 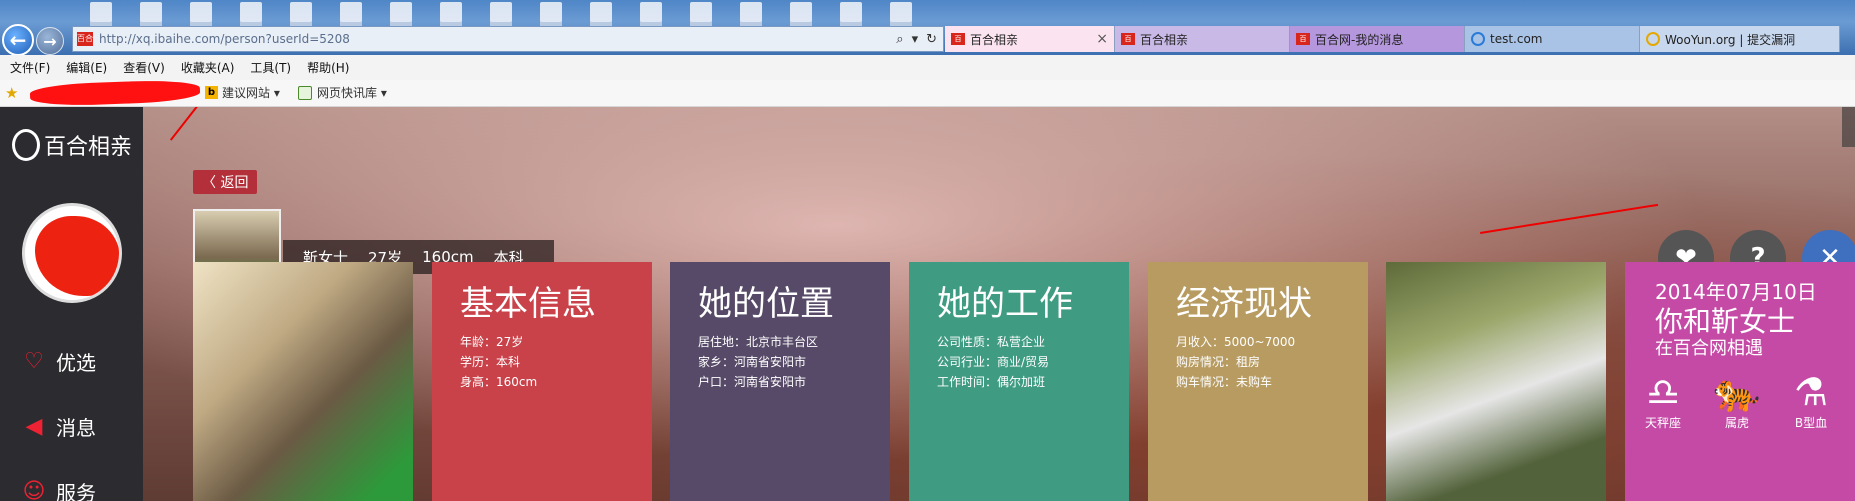 What do you see at coordinates (1244, 304) in the screenshot?
I see `card-title: 经济现状` at bounding box center [1244, 304].